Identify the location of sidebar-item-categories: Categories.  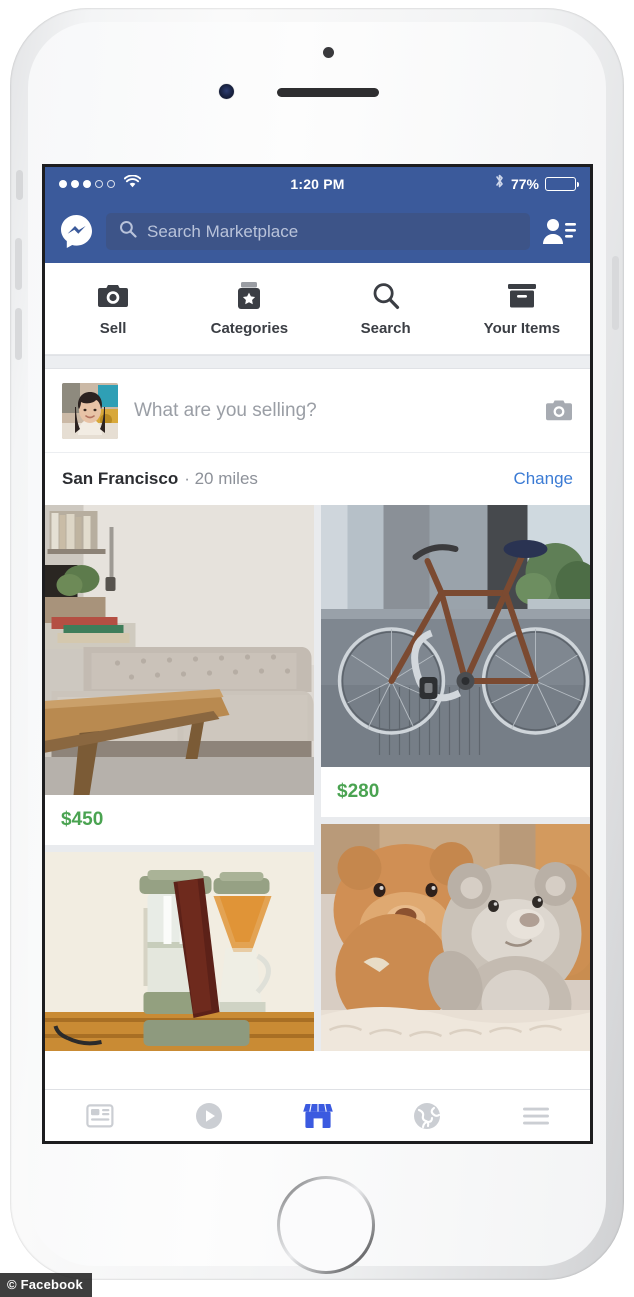
(249, 309).